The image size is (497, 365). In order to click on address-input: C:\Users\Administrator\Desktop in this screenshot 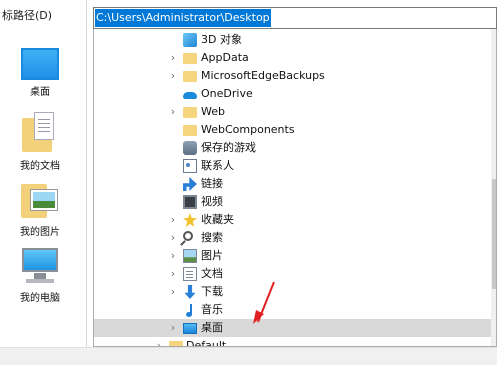, I will do `click(295, 18)`.